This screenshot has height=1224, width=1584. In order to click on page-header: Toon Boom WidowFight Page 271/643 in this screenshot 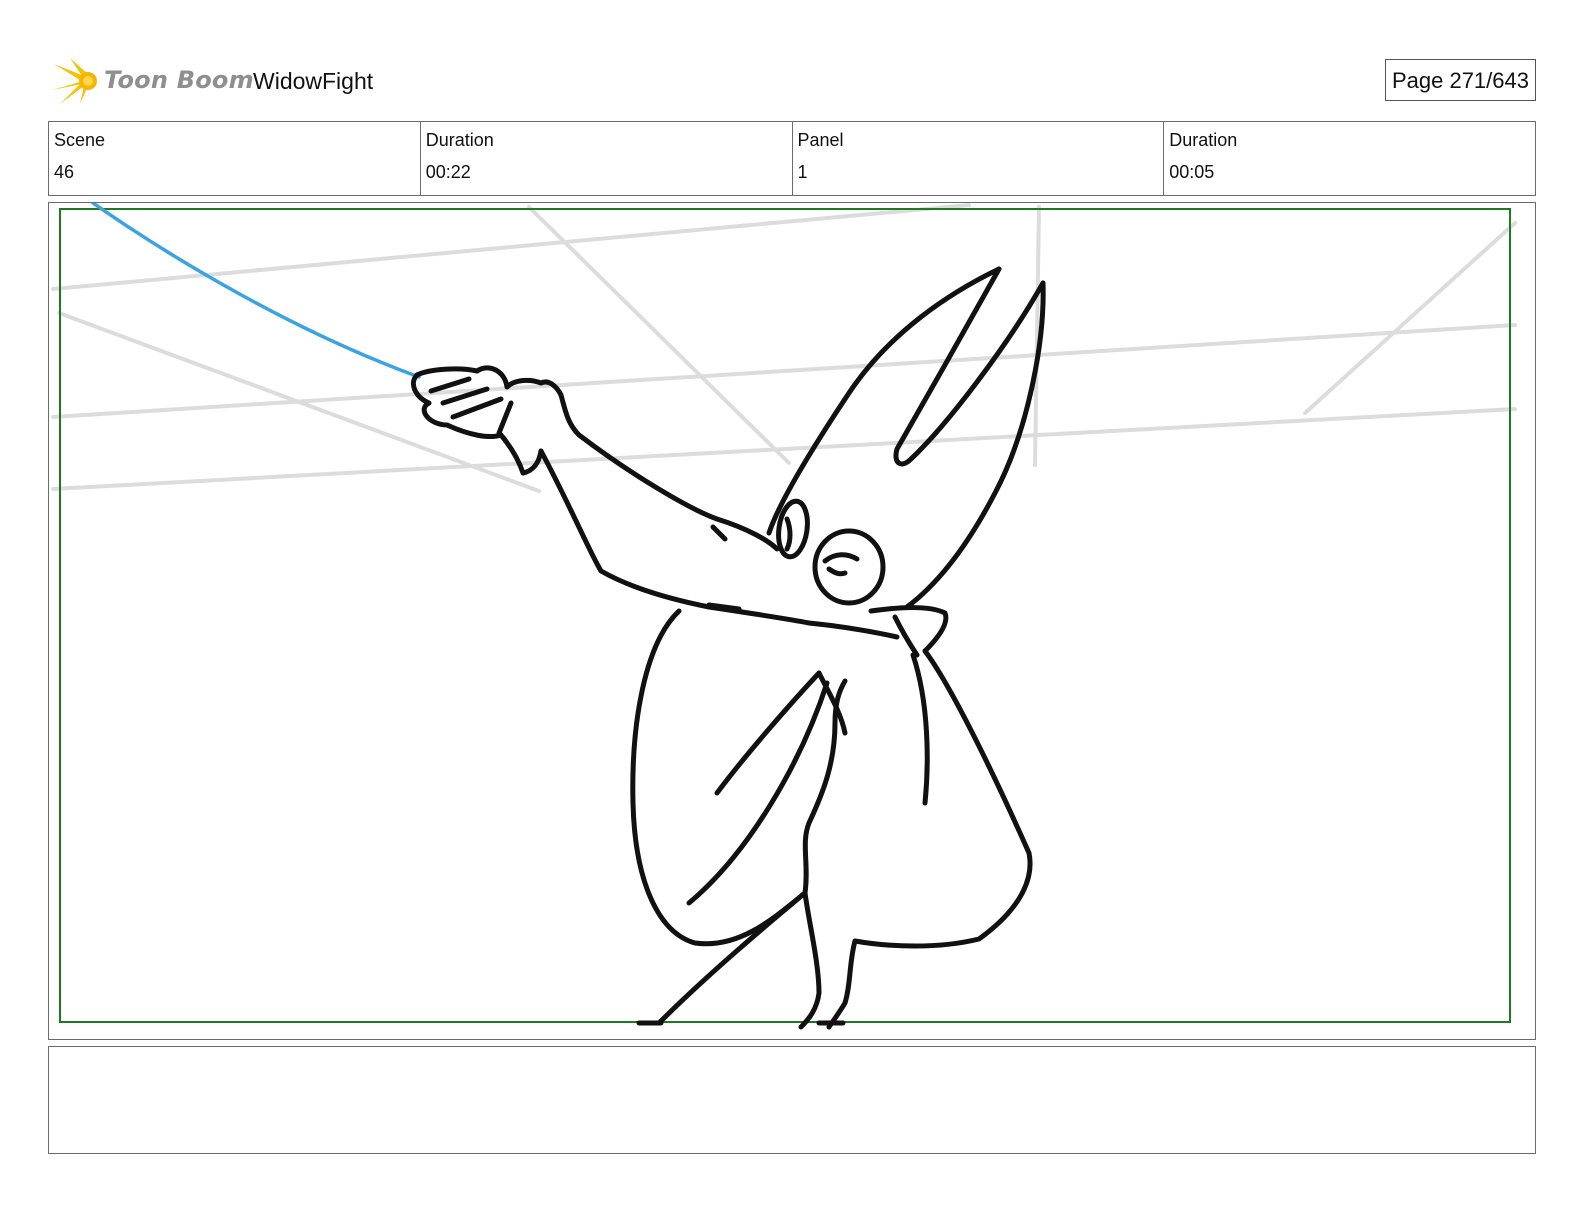, I will do `click(792, 82)`.